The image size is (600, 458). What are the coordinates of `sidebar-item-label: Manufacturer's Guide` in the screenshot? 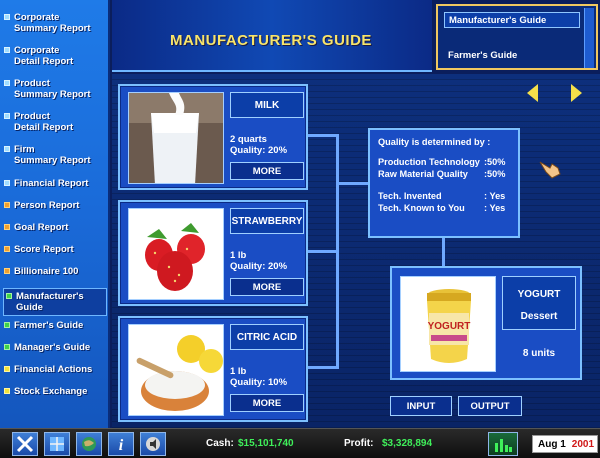 It's located at (50, 302).